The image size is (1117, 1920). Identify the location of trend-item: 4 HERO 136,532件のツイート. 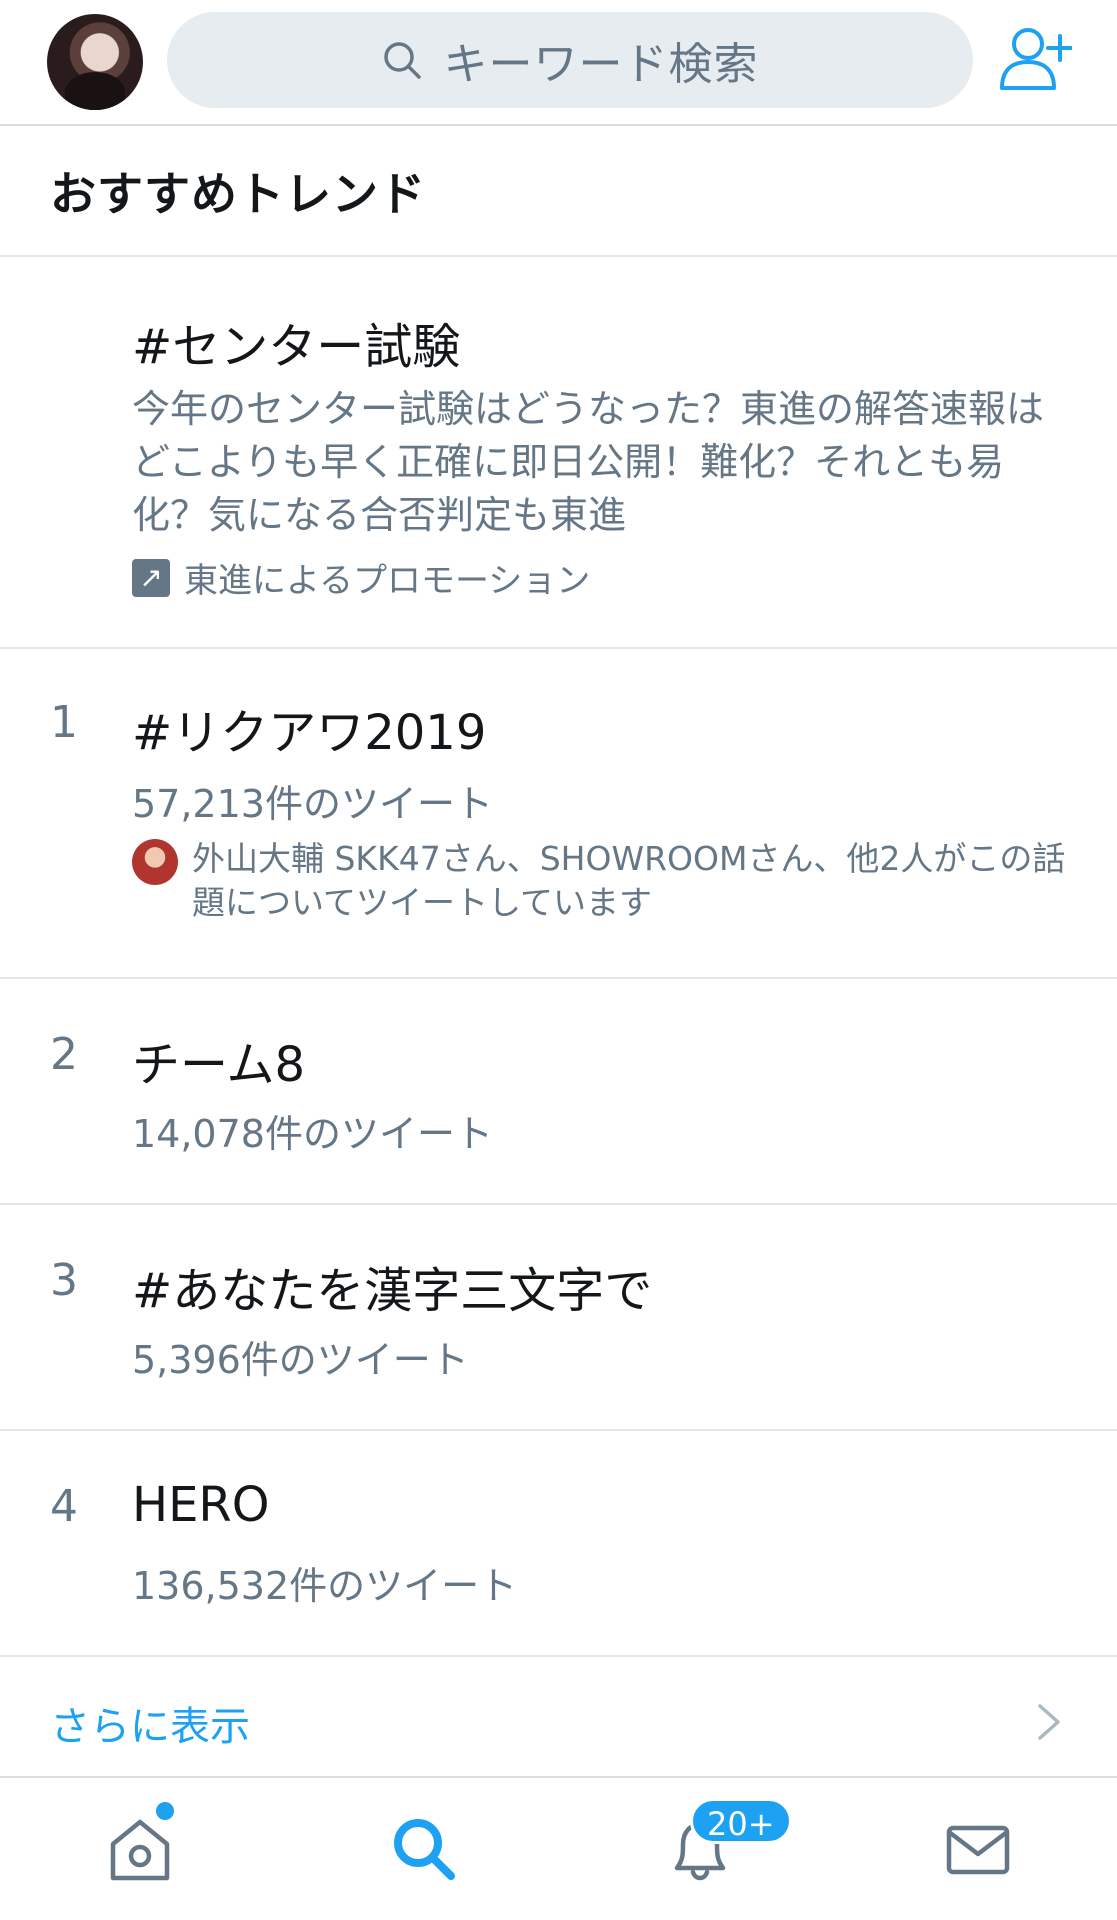
(558, 1543).